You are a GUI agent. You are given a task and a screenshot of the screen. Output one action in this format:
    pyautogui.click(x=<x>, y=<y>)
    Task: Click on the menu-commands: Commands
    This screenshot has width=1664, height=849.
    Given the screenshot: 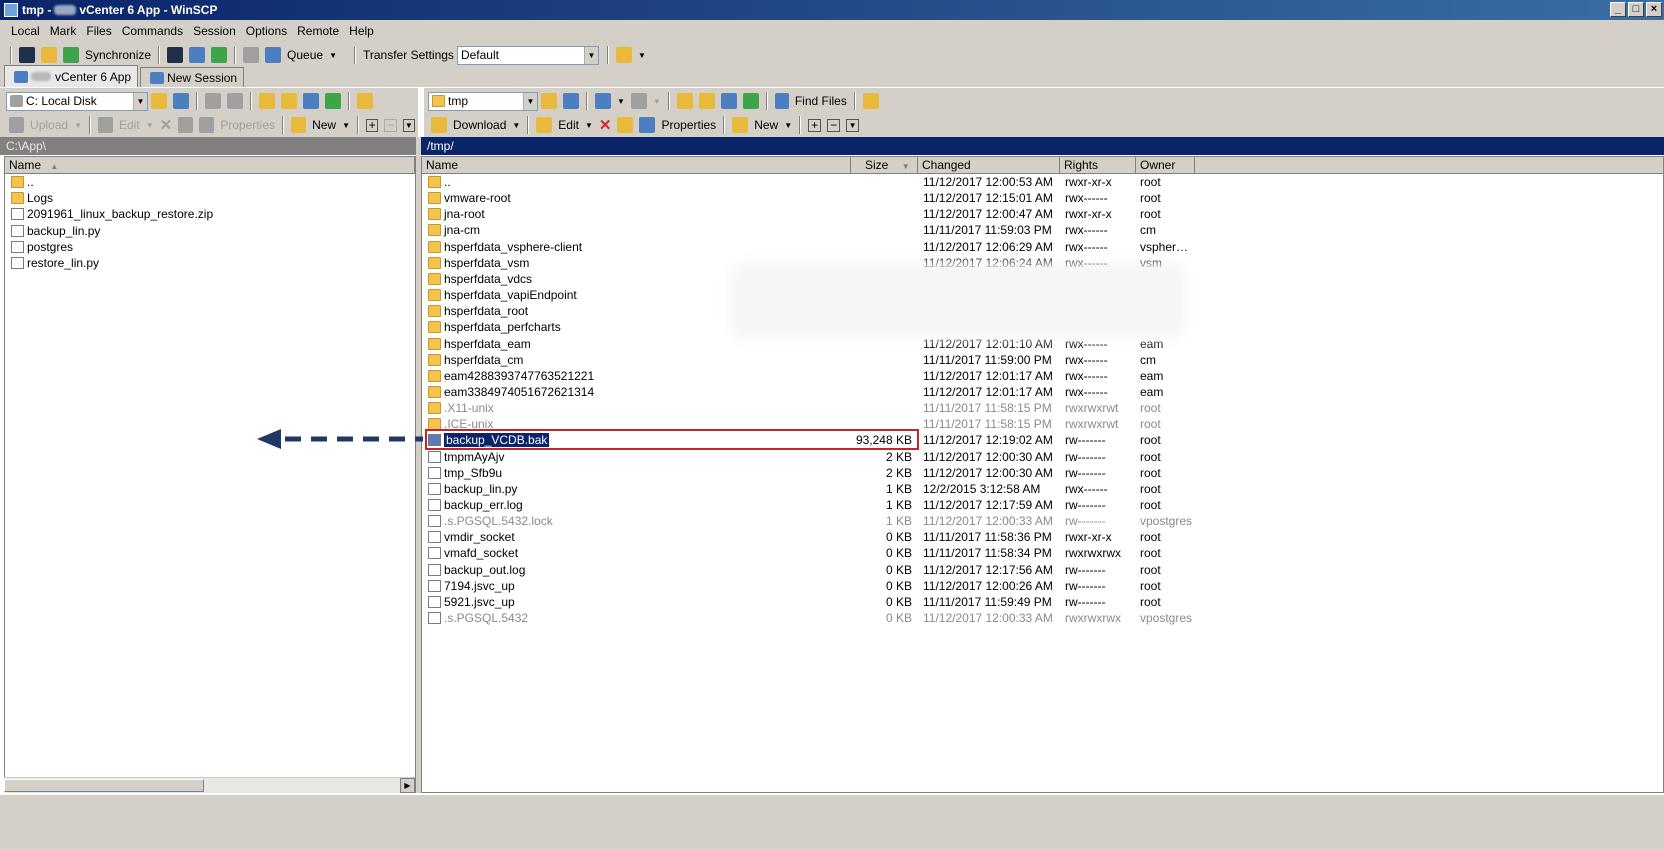 What is the action you would take?
    pyautogui.click(x=152, y=31)
    